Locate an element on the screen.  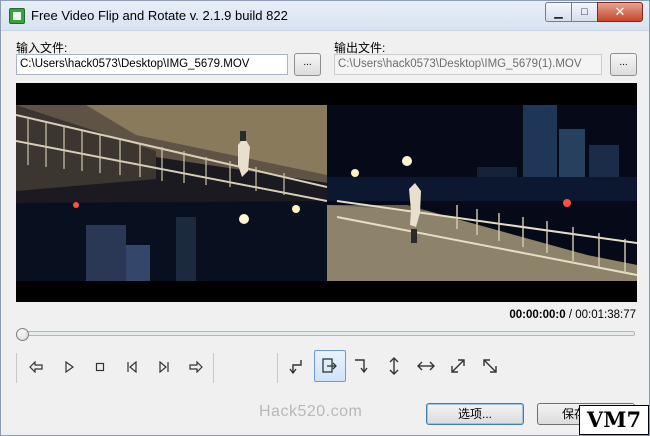
close-button: ✕ is located at coordinates (620, 12).